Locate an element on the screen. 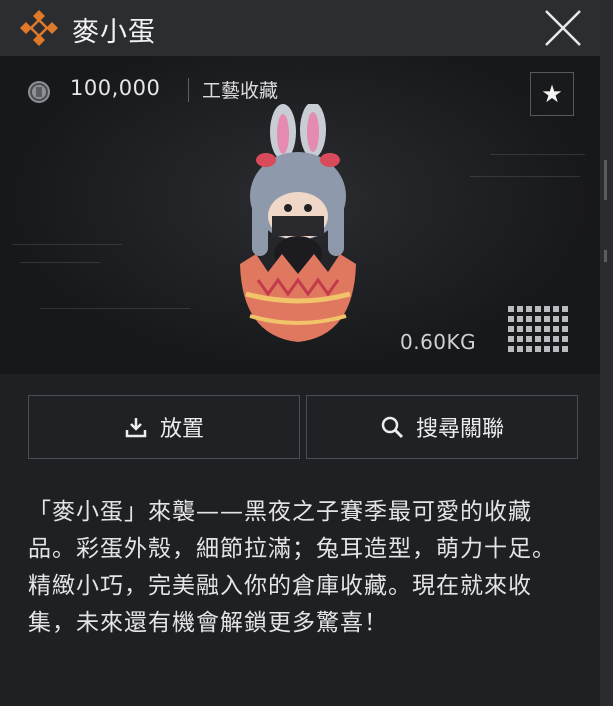 This screenshot has width=613, height=706. star-icon: ★ is located at coordinates (552, 94).